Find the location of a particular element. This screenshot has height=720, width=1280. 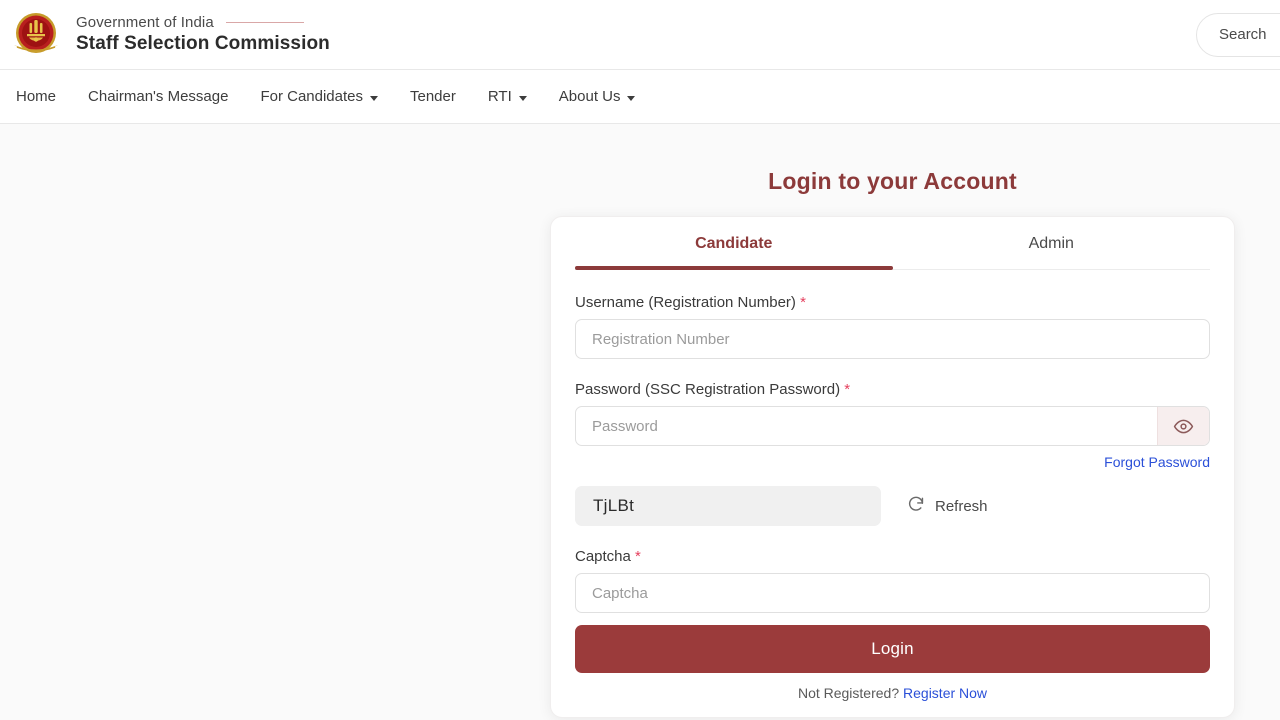

tab-admin: Admin is located at coordinates (1052, 243).